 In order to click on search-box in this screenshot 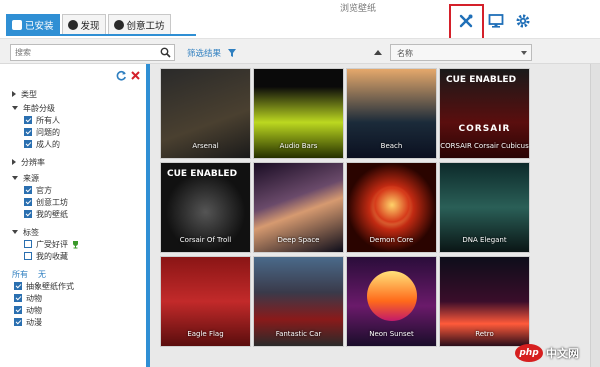, I will do `click(92, 52)`.